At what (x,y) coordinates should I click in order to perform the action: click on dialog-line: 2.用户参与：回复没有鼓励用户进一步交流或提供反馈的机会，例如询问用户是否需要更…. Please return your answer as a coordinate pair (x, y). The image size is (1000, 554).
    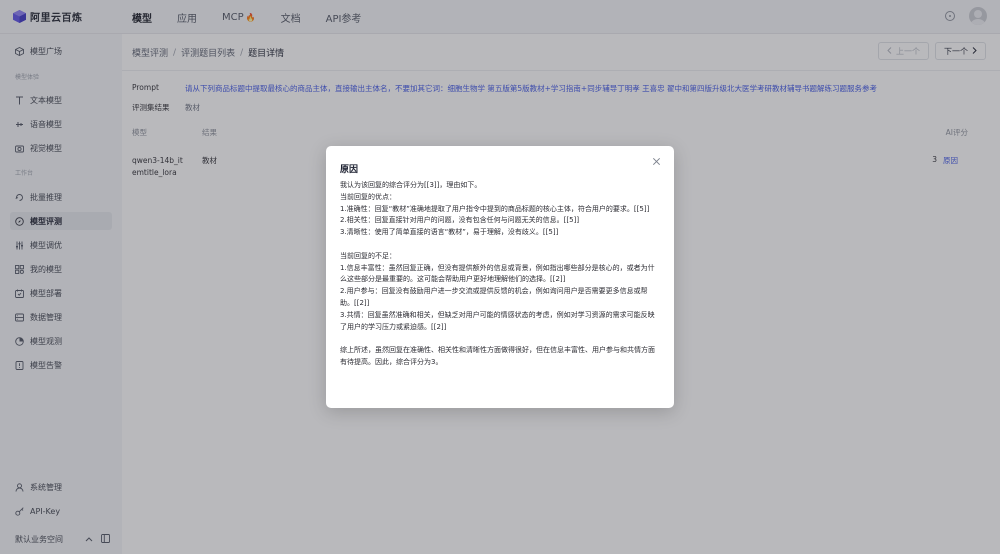
    Looking at the image, I should click on (494, 297).